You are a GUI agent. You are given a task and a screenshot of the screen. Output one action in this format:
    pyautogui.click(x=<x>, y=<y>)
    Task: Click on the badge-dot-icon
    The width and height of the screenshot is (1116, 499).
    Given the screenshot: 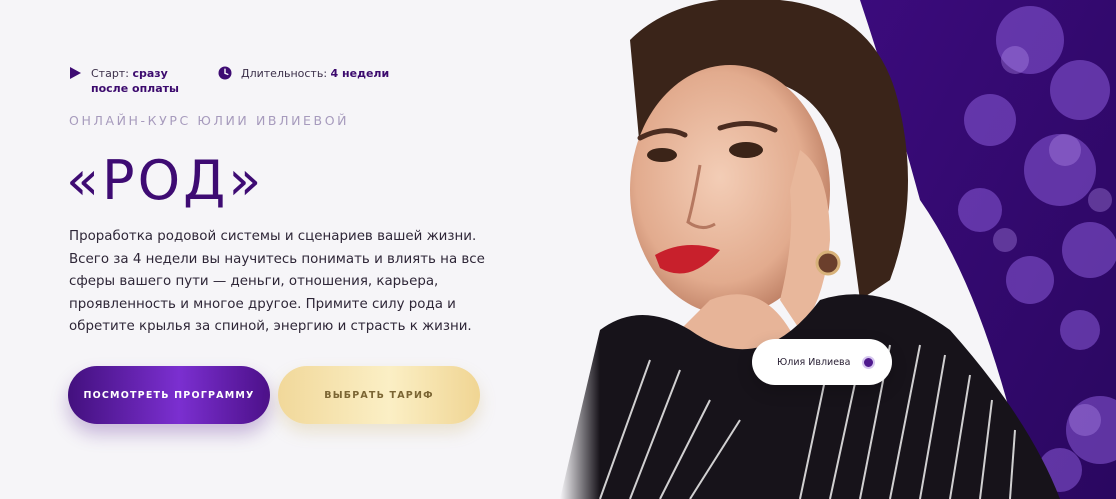 What is the action you would take?
    pyautogui.click(x=869, y=362)
    